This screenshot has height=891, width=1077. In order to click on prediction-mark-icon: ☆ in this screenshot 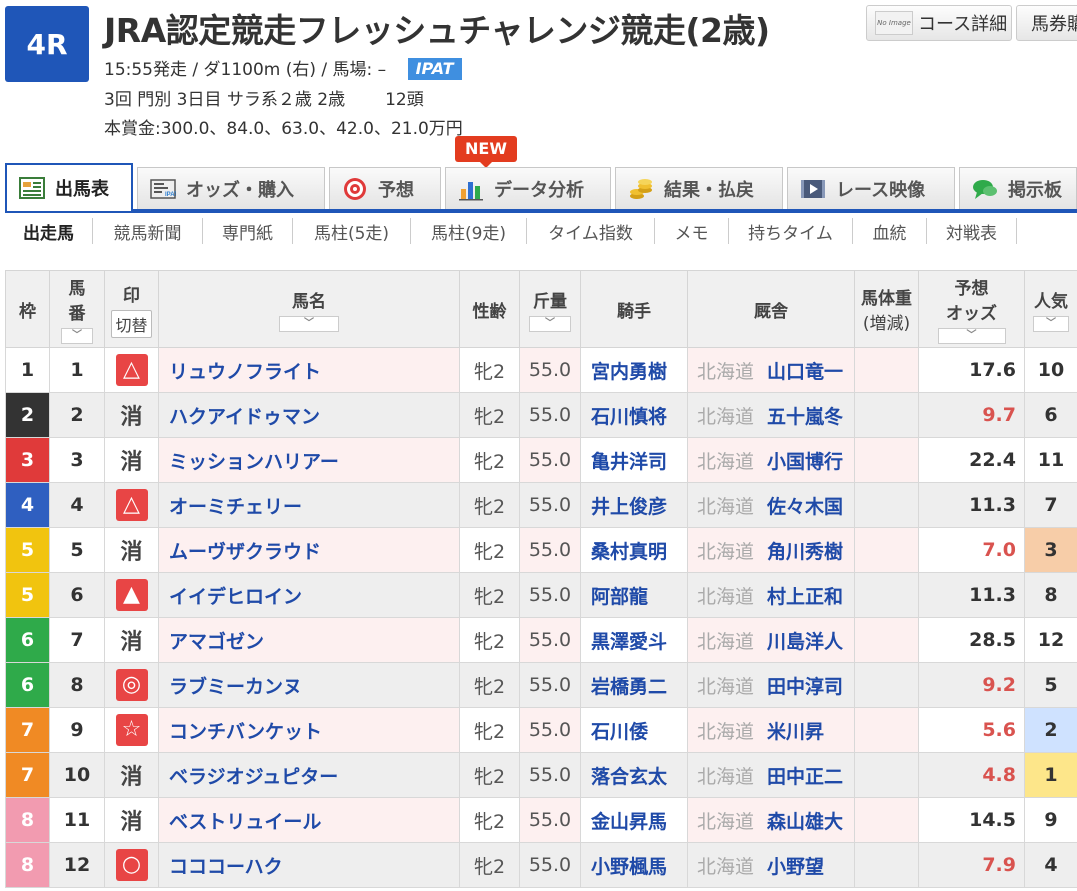, I will do `click(131, 730)`.